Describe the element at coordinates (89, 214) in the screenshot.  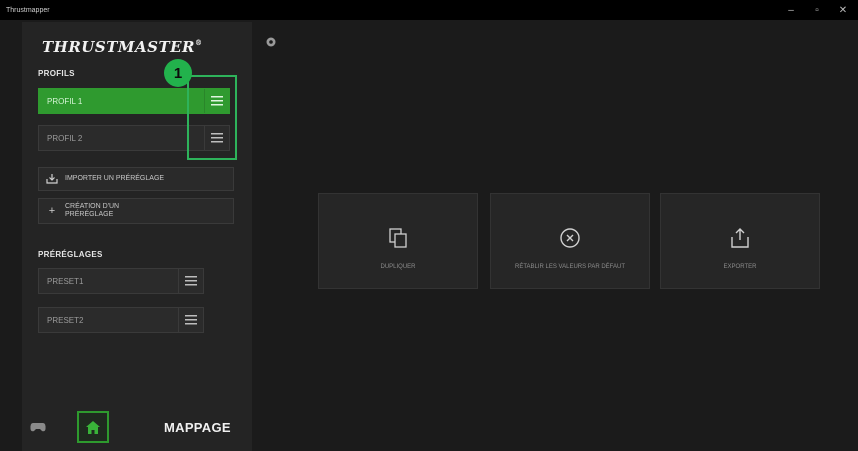
I see `create-preset-label-line2: PRÉRÉGLAGE` at that location.